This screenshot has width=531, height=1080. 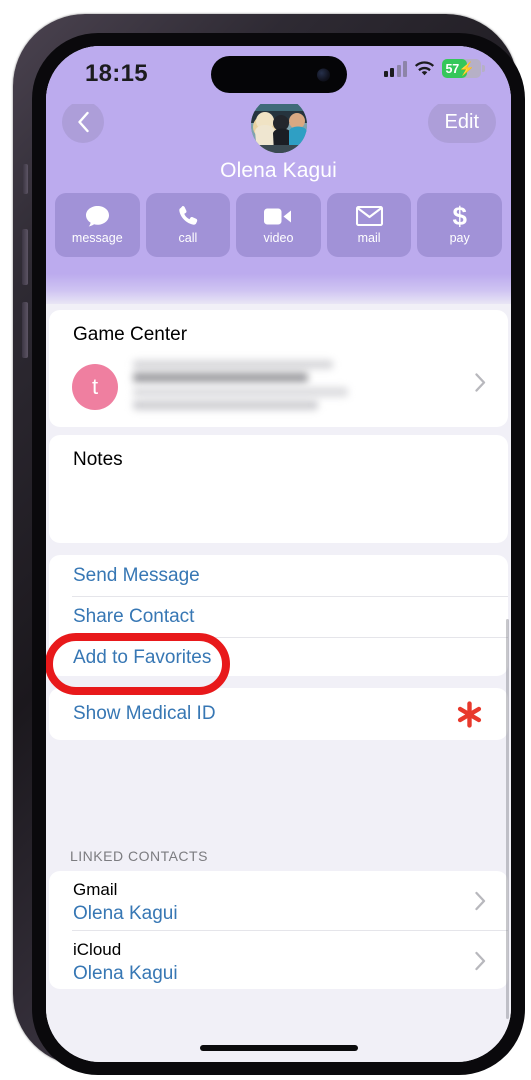 I want to click on envelope-icon, so click(x=369, y=216).